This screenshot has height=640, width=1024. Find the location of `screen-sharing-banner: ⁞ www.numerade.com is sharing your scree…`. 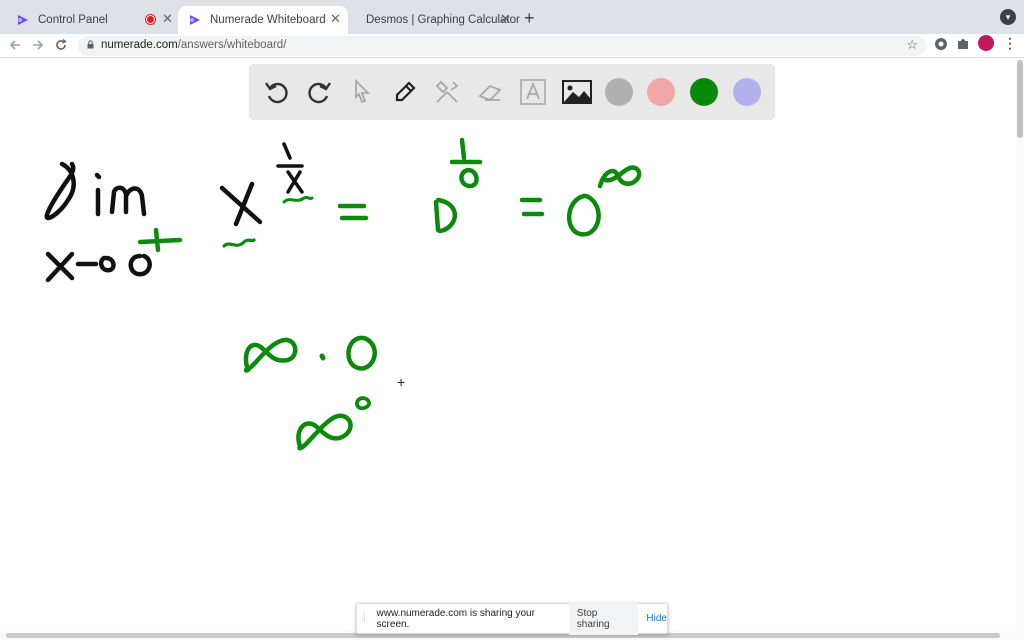

screen-sharing-banner: ⁞ www.numerade.com is sharing your scree… is located at coordinates (512, 618).